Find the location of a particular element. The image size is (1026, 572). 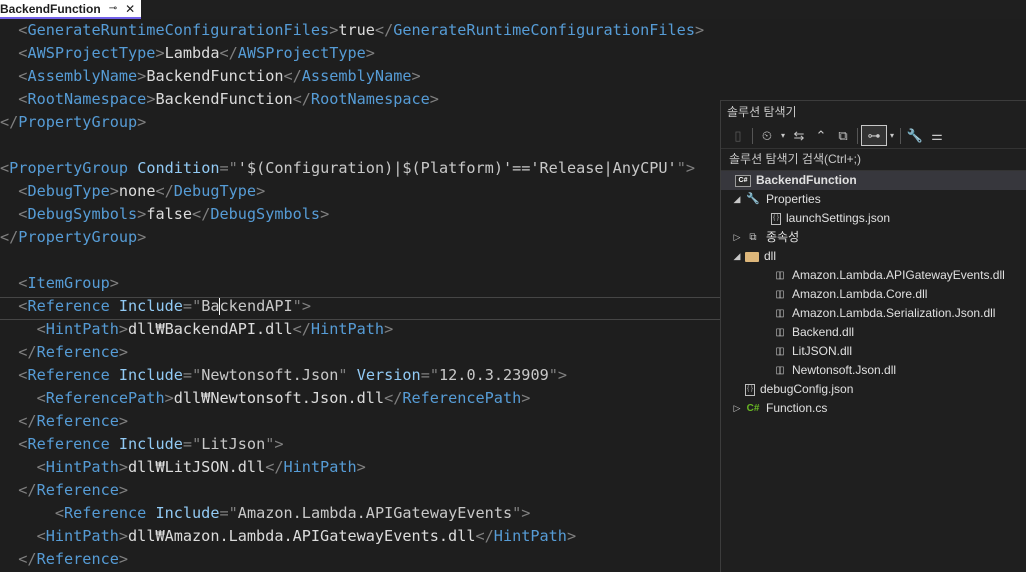

code-token: GenerateRuntimeConfigurationFiles is located at coordinates (544, 30).